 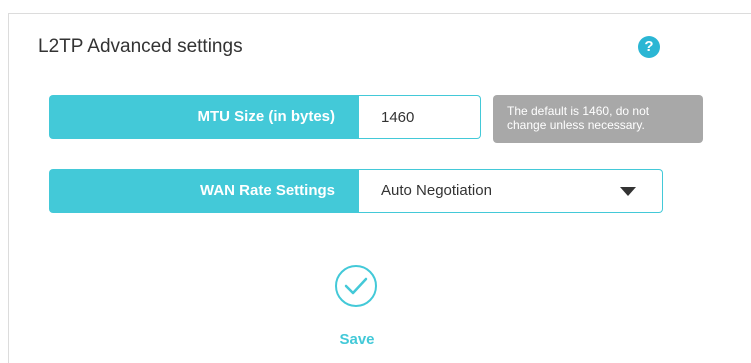 I want to click on wan-rate-row: WAN Rate Settings Auto Negotiation, so click(x=356, y=191).